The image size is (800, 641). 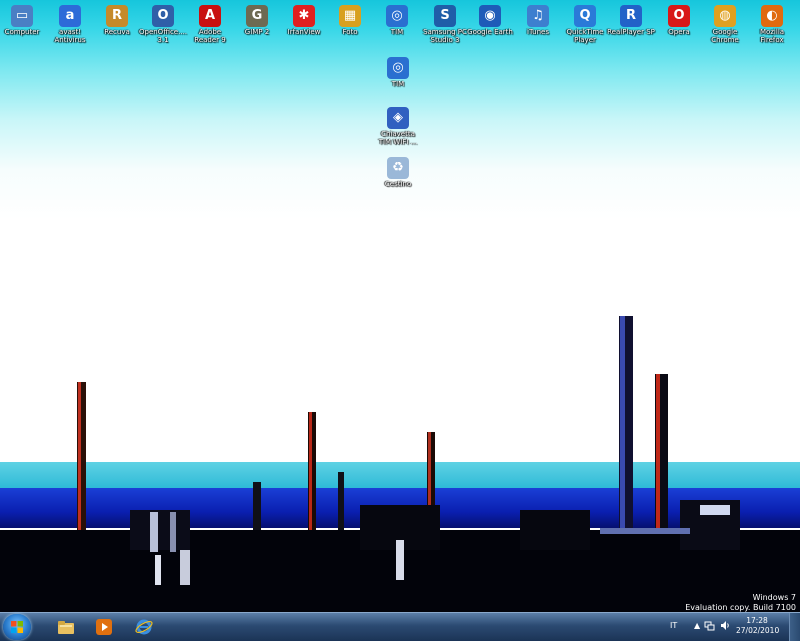 I want to click on gimp-icon: G, so click(x=257, y=16).